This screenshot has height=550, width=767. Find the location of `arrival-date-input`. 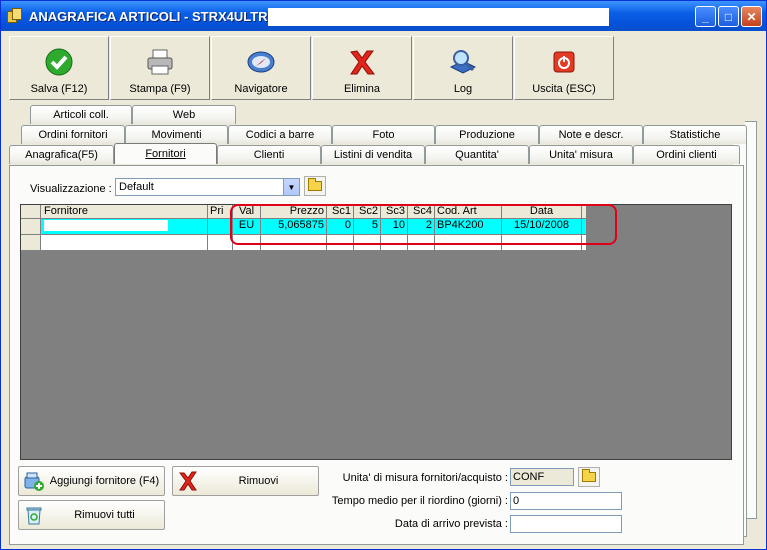

arrival-date-input is located at coordinates (566, 524).